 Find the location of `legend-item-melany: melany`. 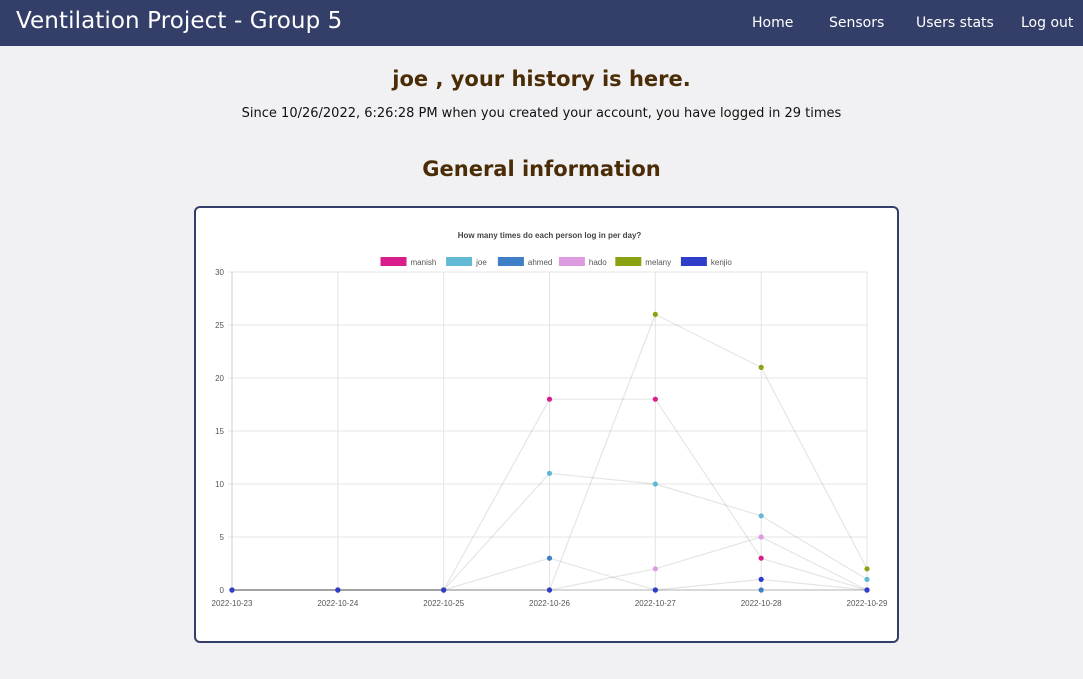

legend-item-melany: melany is located at coordinates (643, 262).